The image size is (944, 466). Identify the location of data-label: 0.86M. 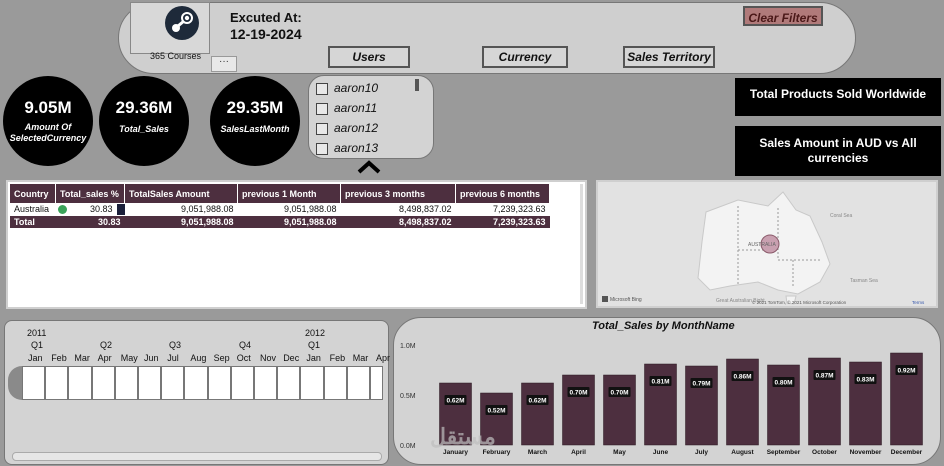
(742, 377).